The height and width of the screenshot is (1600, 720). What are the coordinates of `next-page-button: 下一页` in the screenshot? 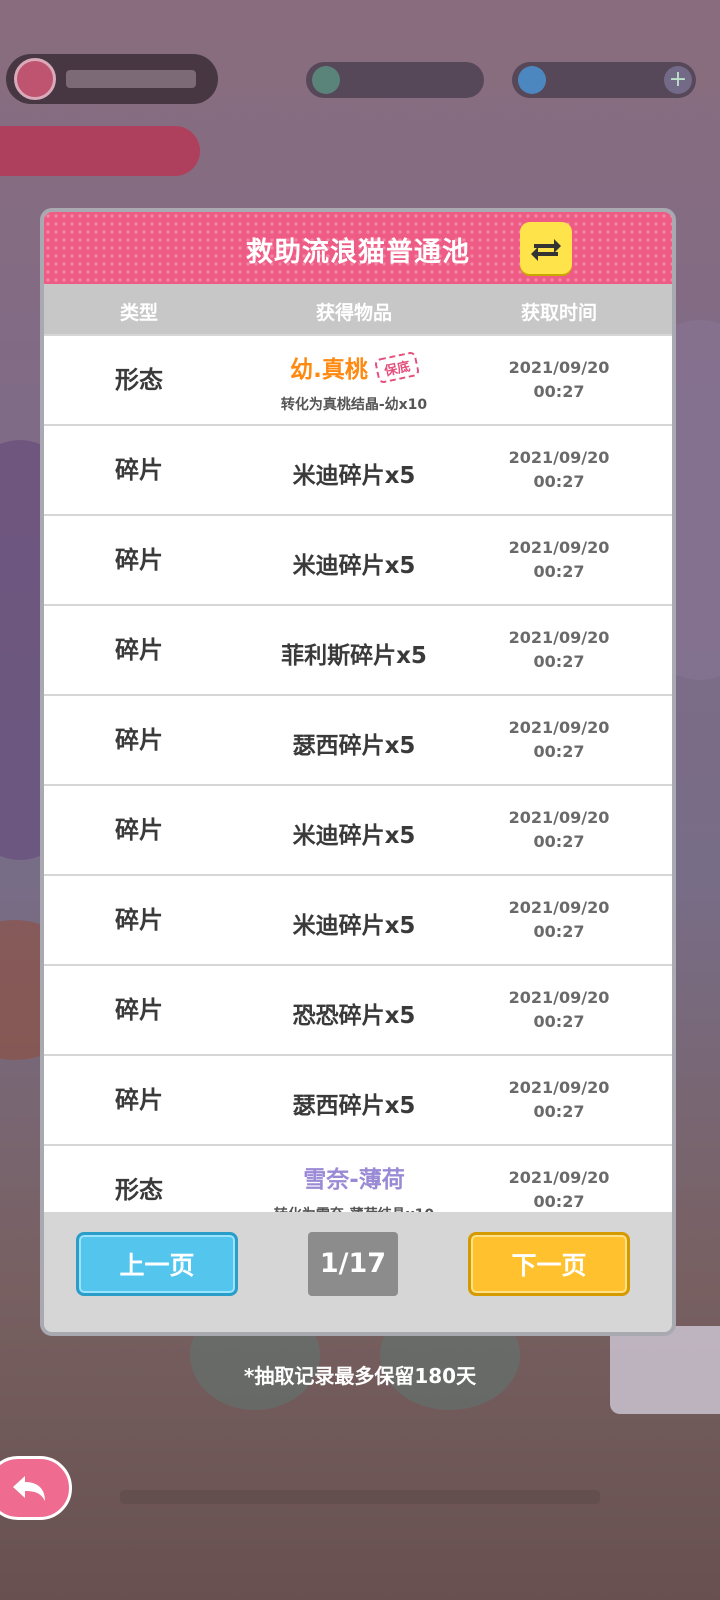 It's located at (549, 1264).